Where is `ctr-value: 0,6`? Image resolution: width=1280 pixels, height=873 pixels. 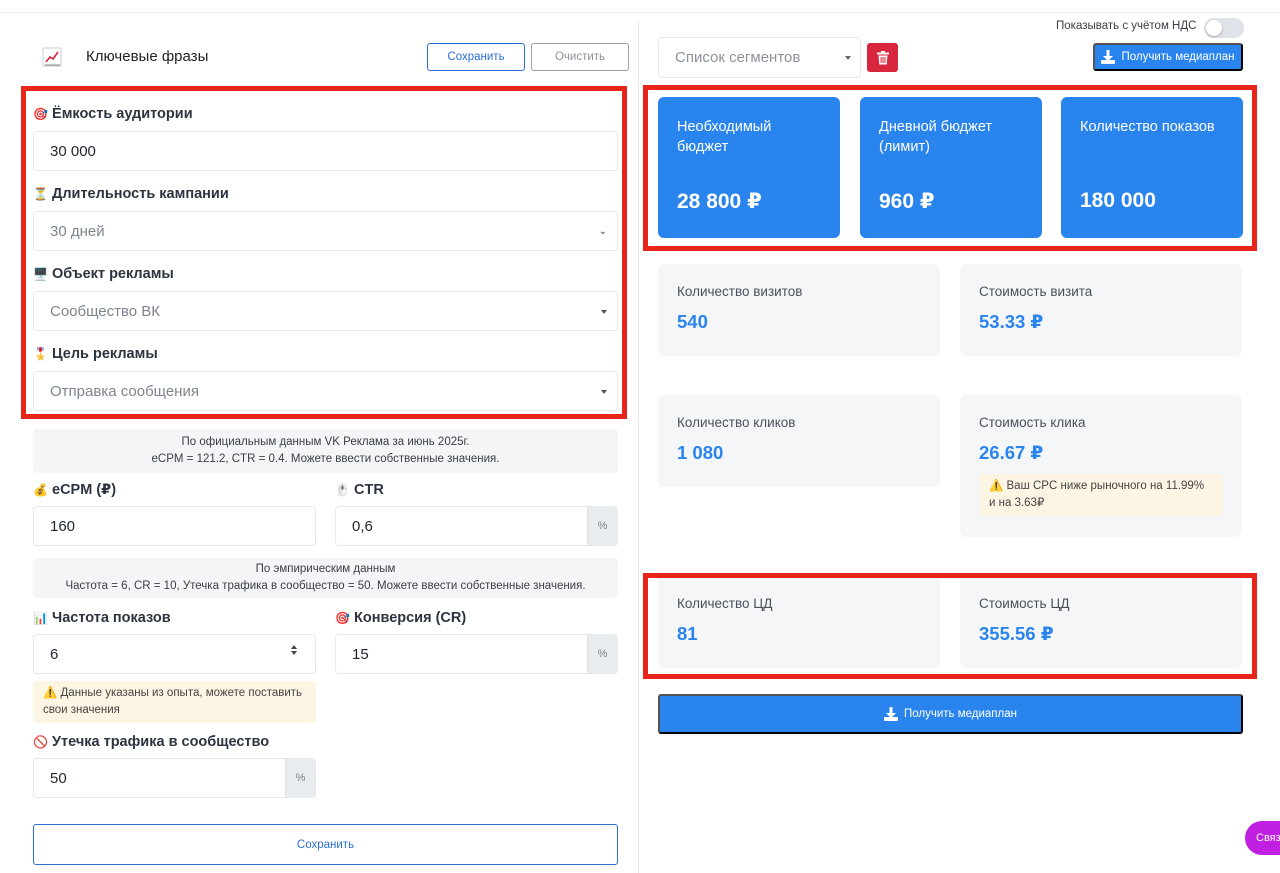
ctr-value: 0,6 is located at coordinates (362, 526).